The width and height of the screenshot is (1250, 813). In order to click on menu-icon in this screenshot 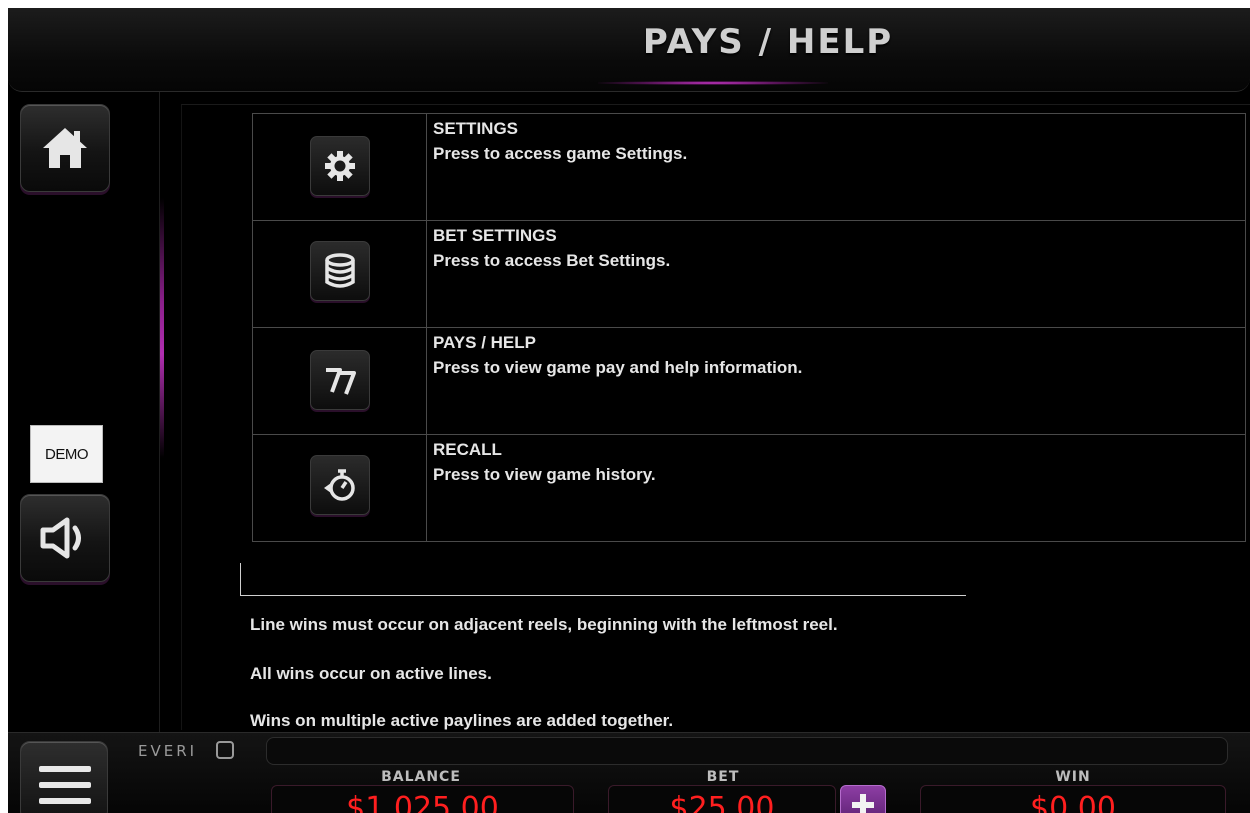, I will do `click(65, 769)`.